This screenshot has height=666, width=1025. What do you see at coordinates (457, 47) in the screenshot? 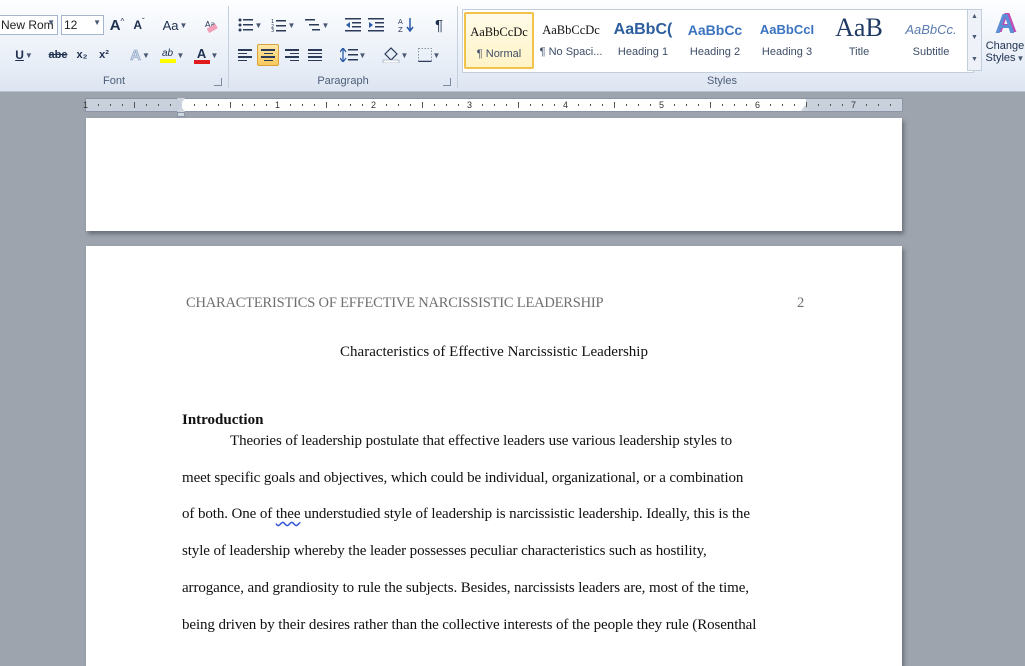
I see `group-divider` at bounding box center [457, 47].